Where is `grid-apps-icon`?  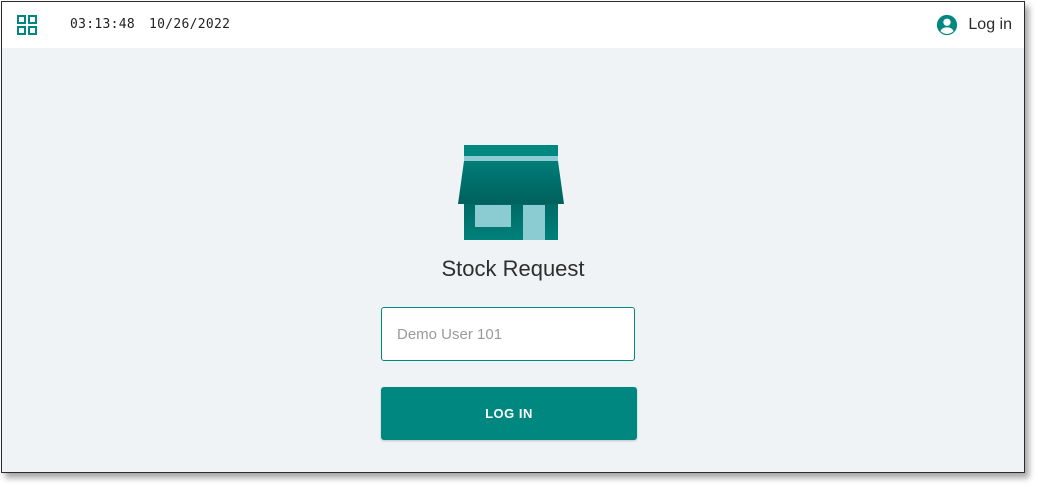 grid-apps-icon is located at coordinates (27, 25).